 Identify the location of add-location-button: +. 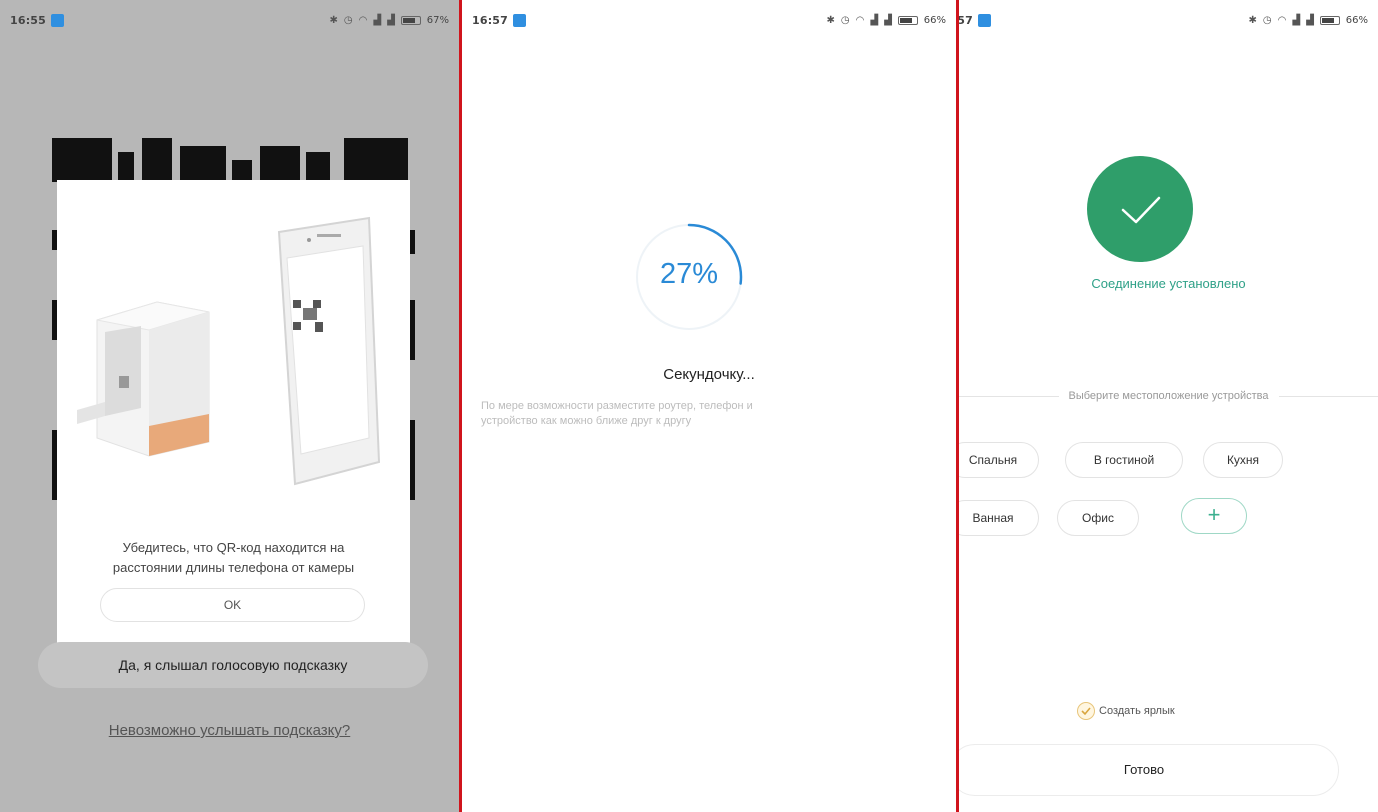
(1214, 516).